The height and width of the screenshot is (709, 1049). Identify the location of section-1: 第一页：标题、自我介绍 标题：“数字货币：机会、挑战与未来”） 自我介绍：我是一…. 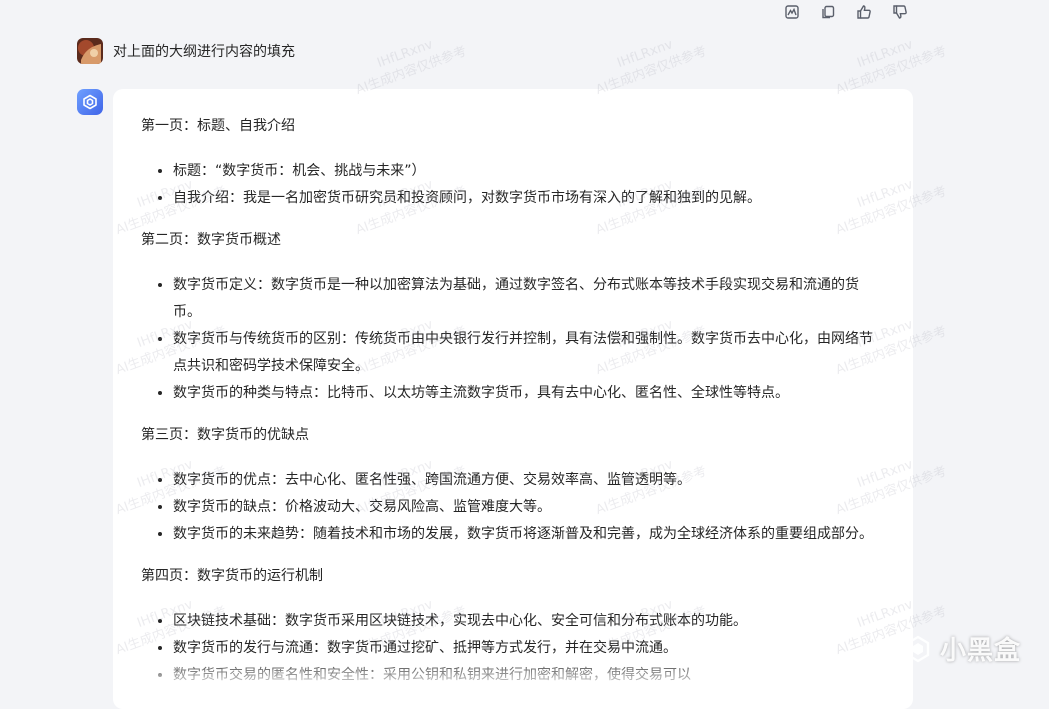
(512, 163).